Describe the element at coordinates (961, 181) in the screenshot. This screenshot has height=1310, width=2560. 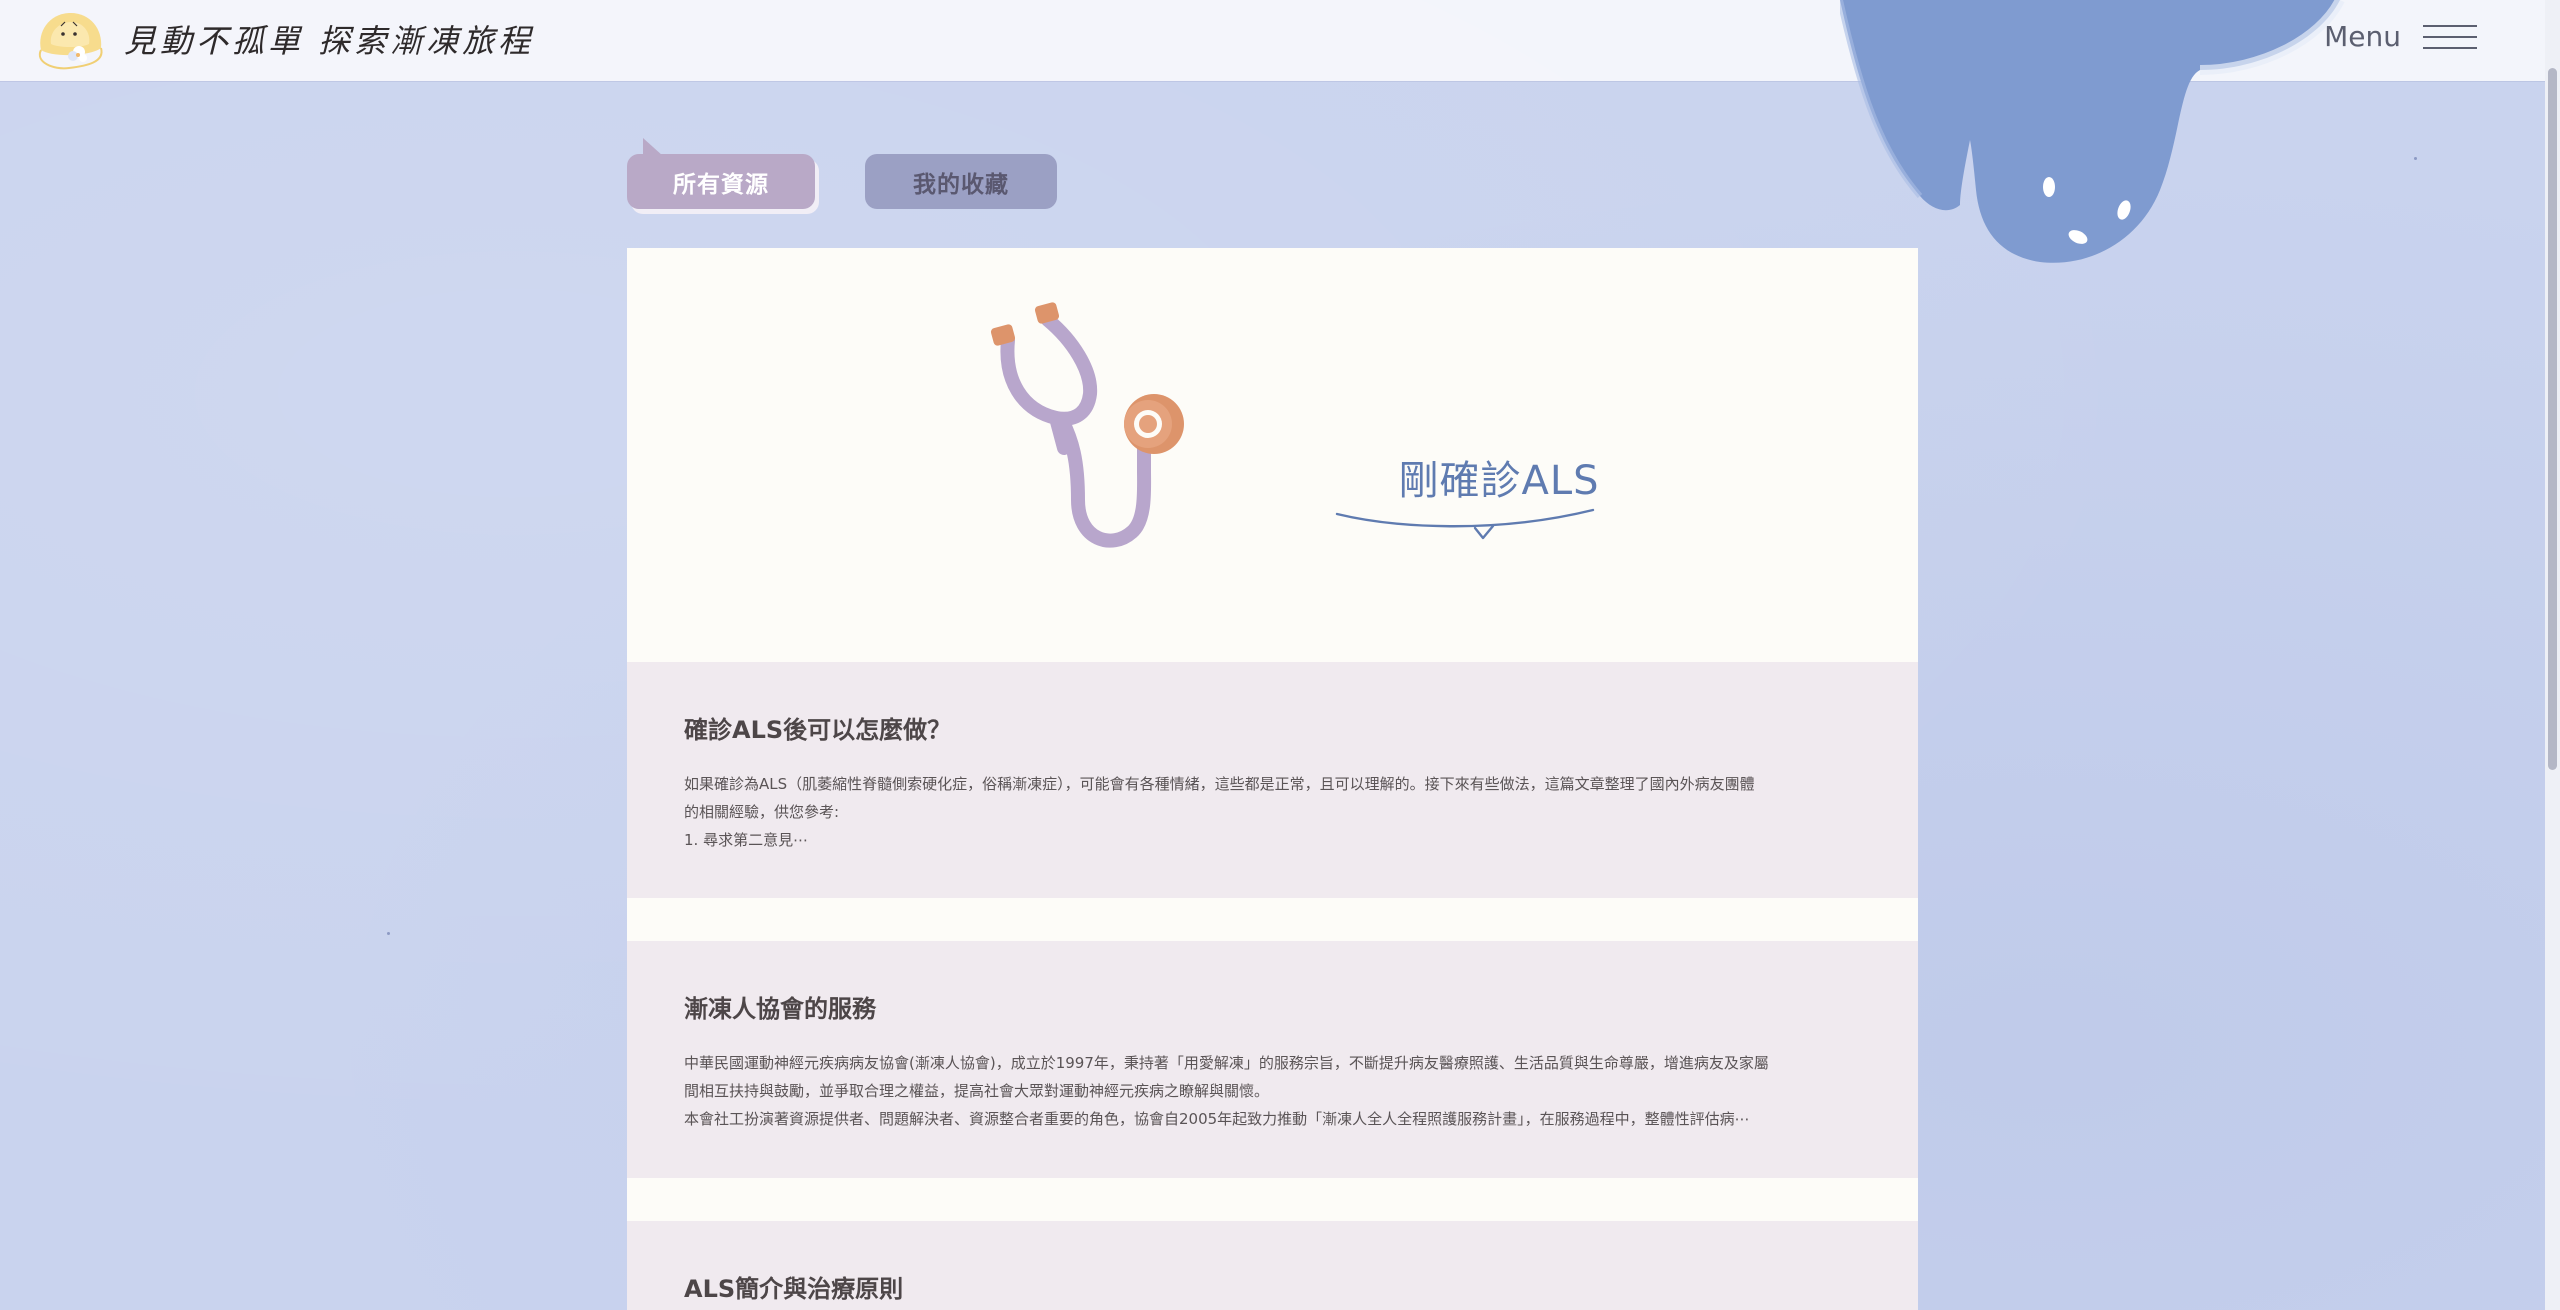
I see `tab-my-favorites: 我的收藏` at that location.